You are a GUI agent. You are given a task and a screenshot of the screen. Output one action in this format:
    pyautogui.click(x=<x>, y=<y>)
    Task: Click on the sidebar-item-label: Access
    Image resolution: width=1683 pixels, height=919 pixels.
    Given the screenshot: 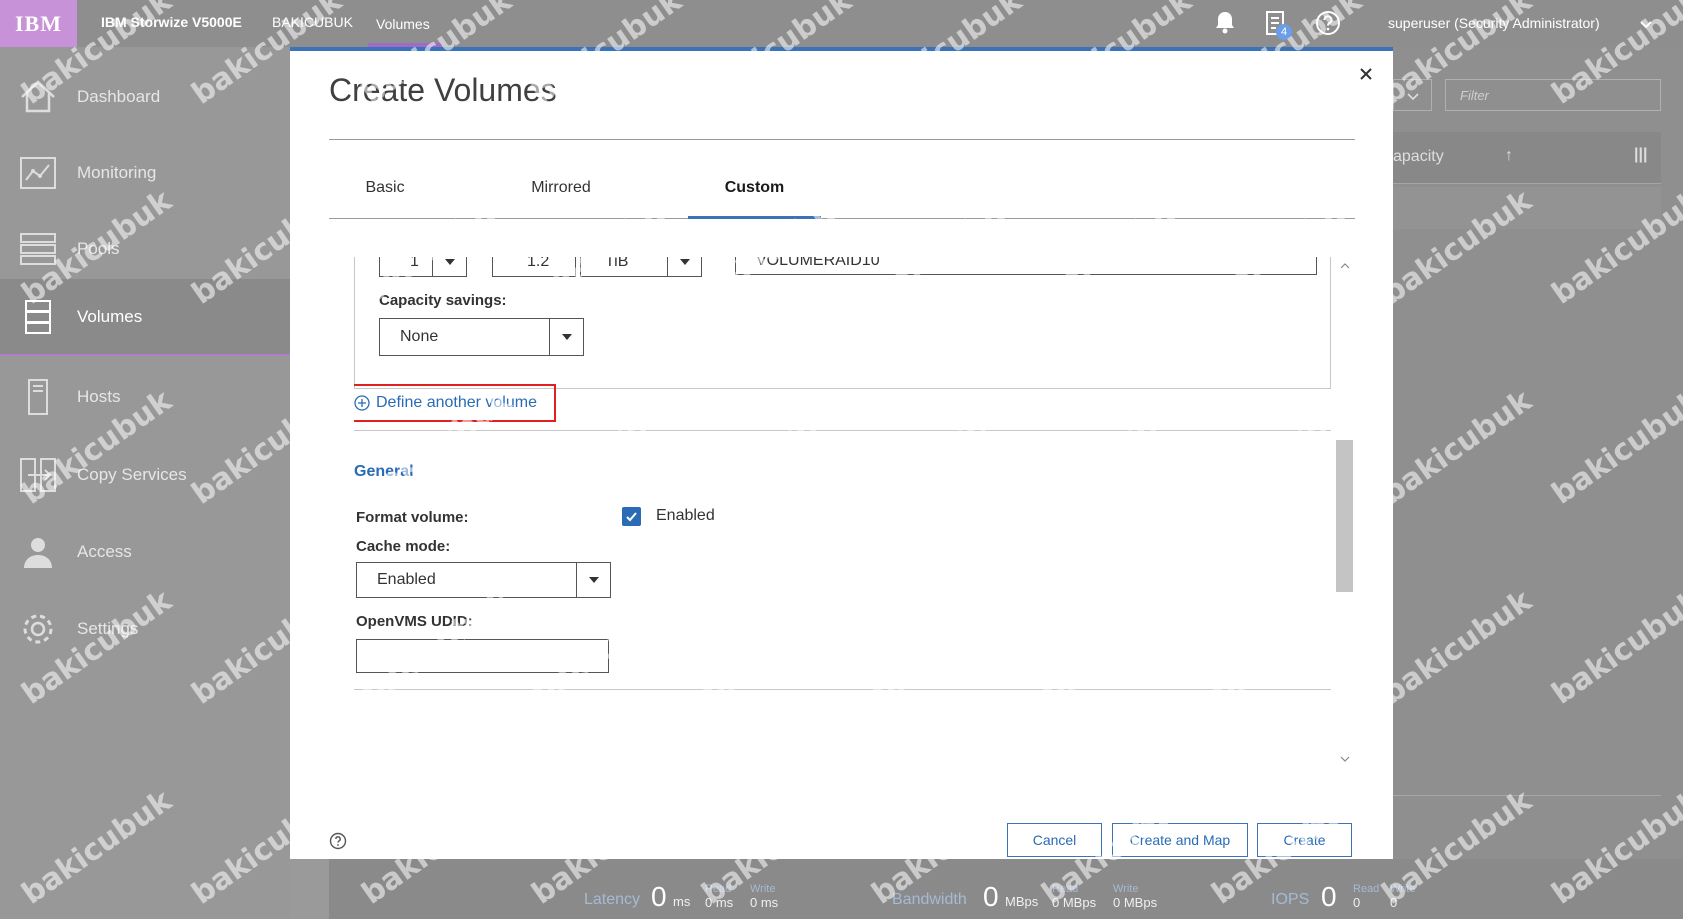 What is the action you would take?
    pyautogui.click(x=104, y=551)
    